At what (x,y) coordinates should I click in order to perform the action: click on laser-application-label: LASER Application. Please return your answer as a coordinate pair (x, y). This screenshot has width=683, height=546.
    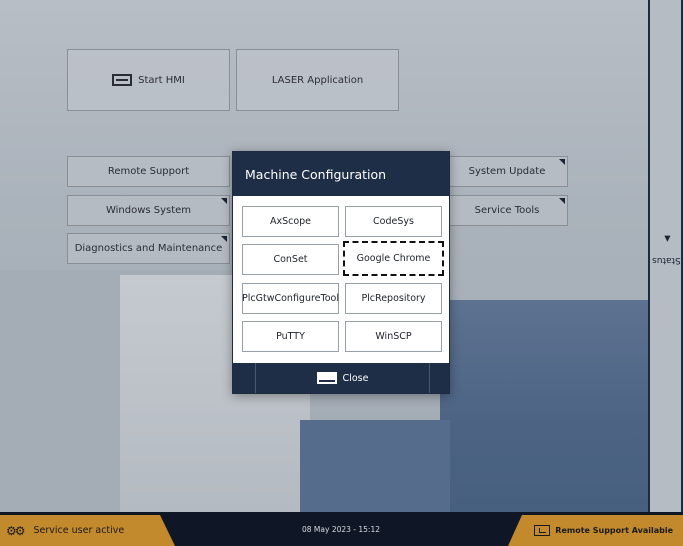
    Looking at the image, I should click on (317, 80).